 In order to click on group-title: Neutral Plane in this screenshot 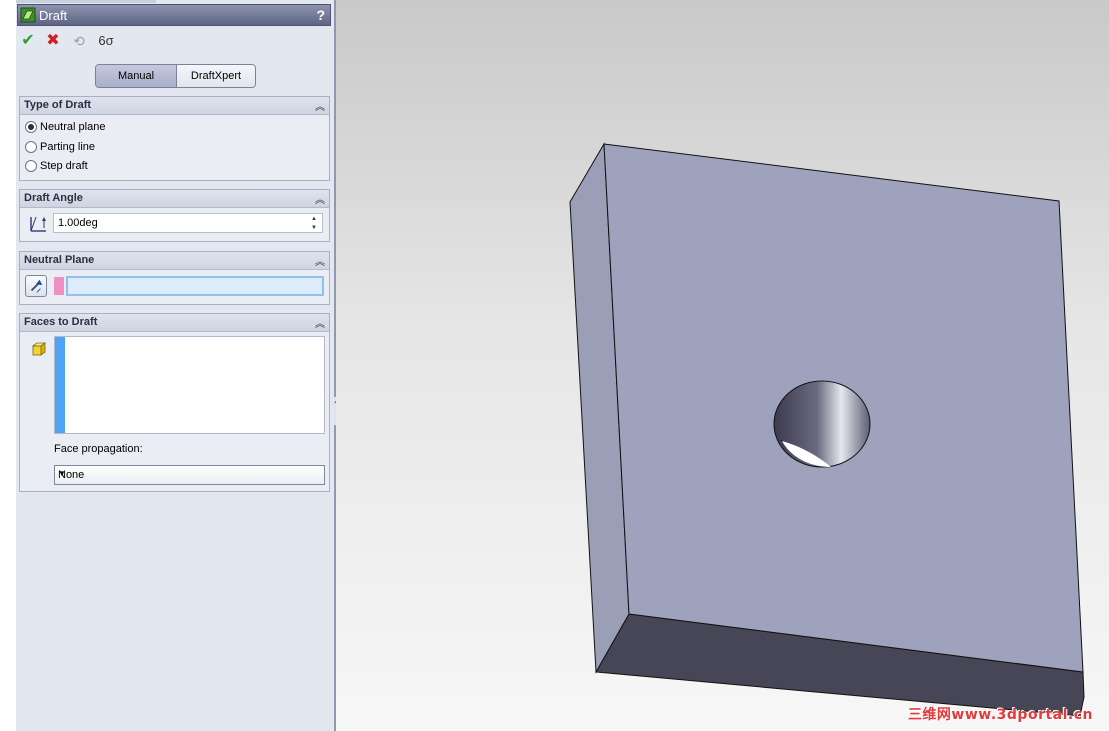, I will do `click(59, 260)`.